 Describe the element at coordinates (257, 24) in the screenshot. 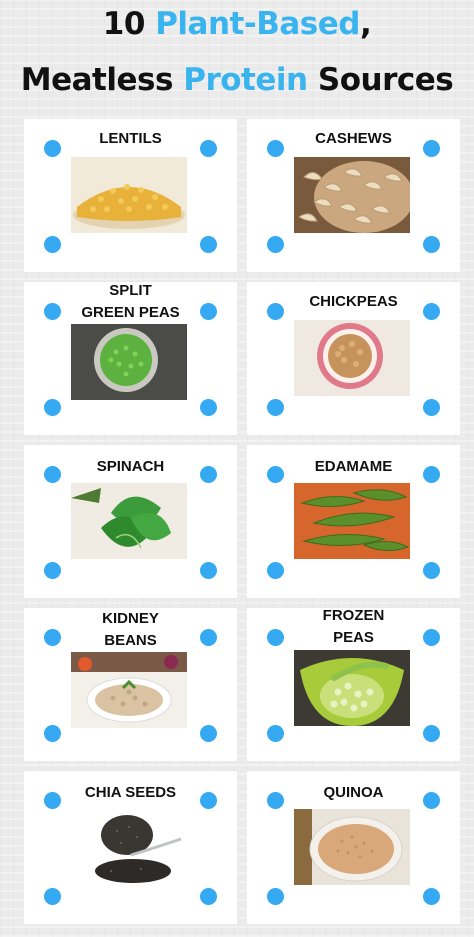

I see `title-accent-plant-based: Plant-Based` at that location.